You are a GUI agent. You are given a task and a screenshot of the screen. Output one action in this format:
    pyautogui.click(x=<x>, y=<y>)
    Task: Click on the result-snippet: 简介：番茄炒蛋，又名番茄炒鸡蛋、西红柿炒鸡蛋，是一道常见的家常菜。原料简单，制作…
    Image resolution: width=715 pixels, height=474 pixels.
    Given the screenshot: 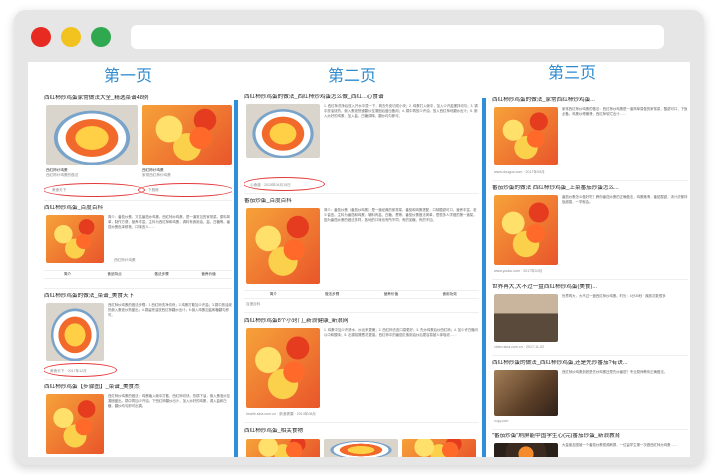 What is the action you would take?
    pyautogui.click(x=169, y=222)
    